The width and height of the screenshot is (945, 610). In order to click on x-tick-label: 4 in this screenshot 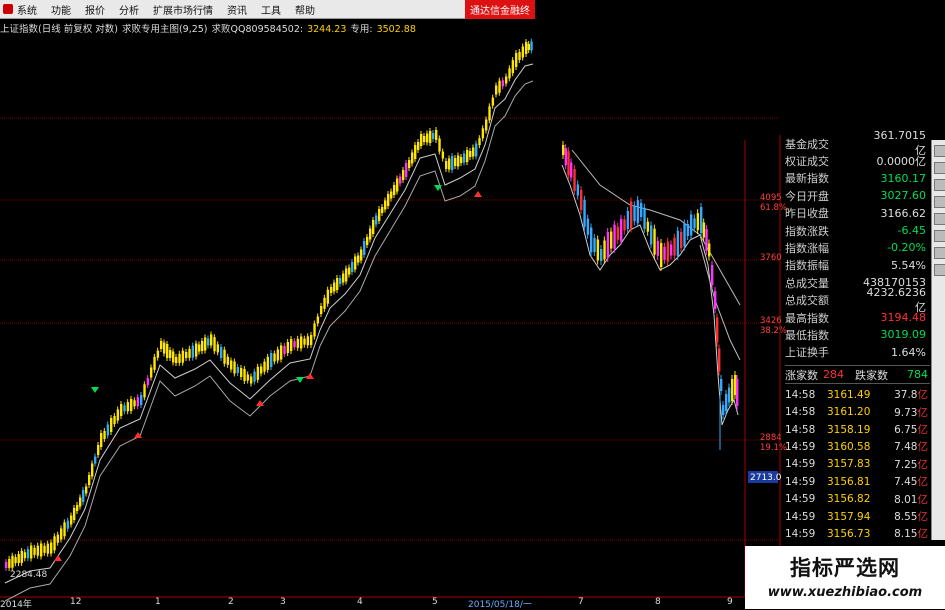, I will do `click(360, 602)`.